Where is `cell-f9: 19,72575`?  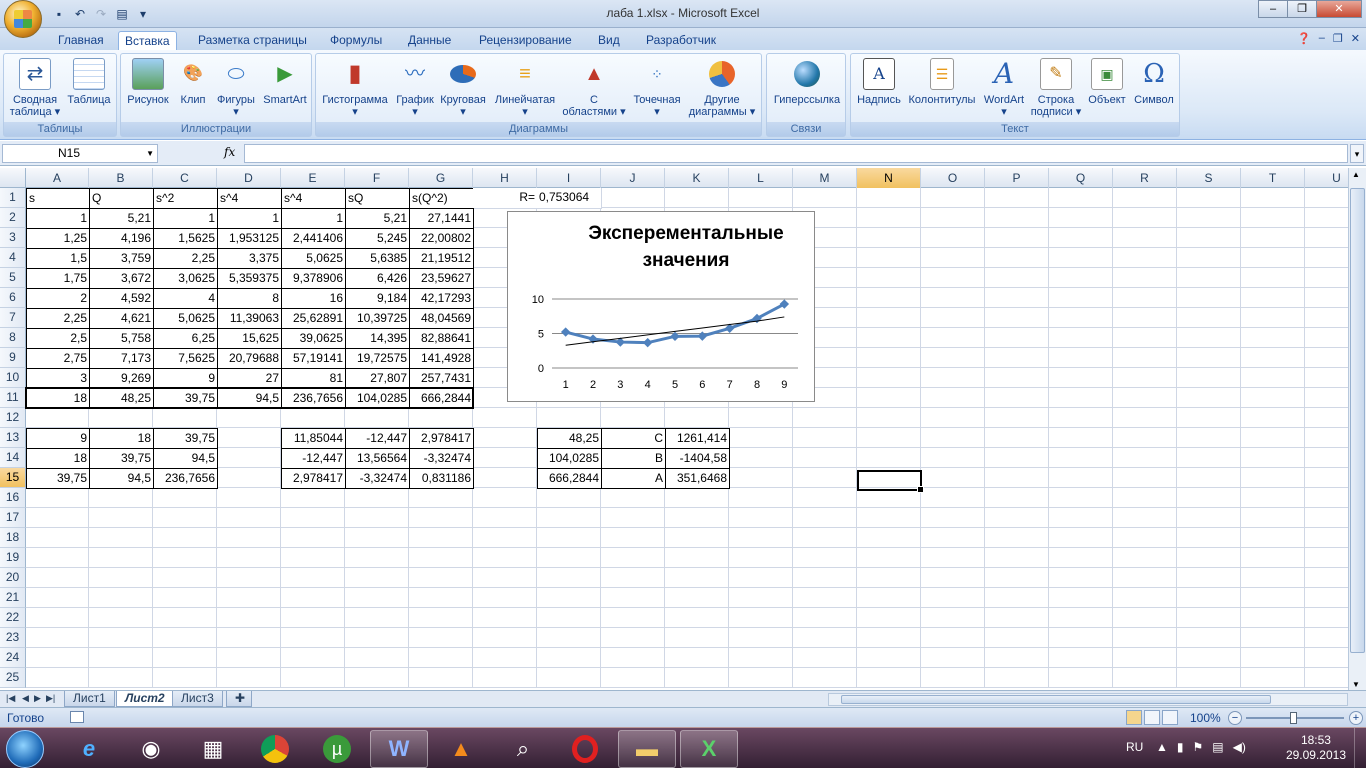
cell-f9: 19,72575 is located at coordinates (377, 358).